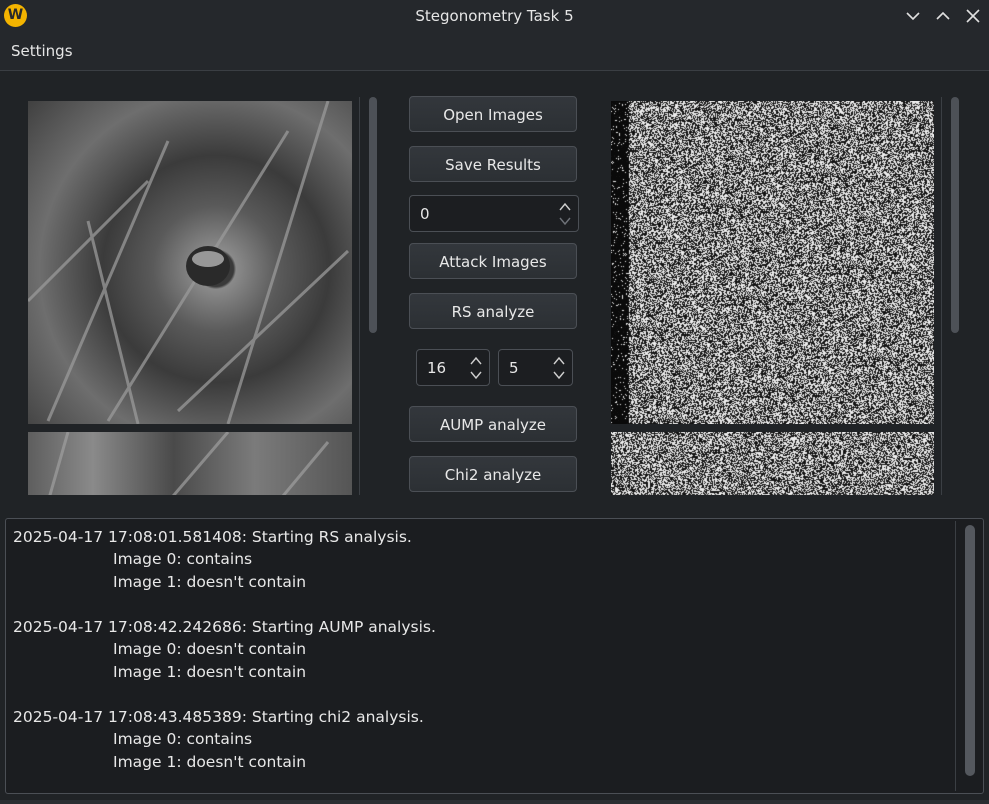 The width and height of the screenshot is (989, 804). Describe the element at coordinates (453, 367) in the screenshot. I see `rs-param-1-spinbox: 16` at that location.